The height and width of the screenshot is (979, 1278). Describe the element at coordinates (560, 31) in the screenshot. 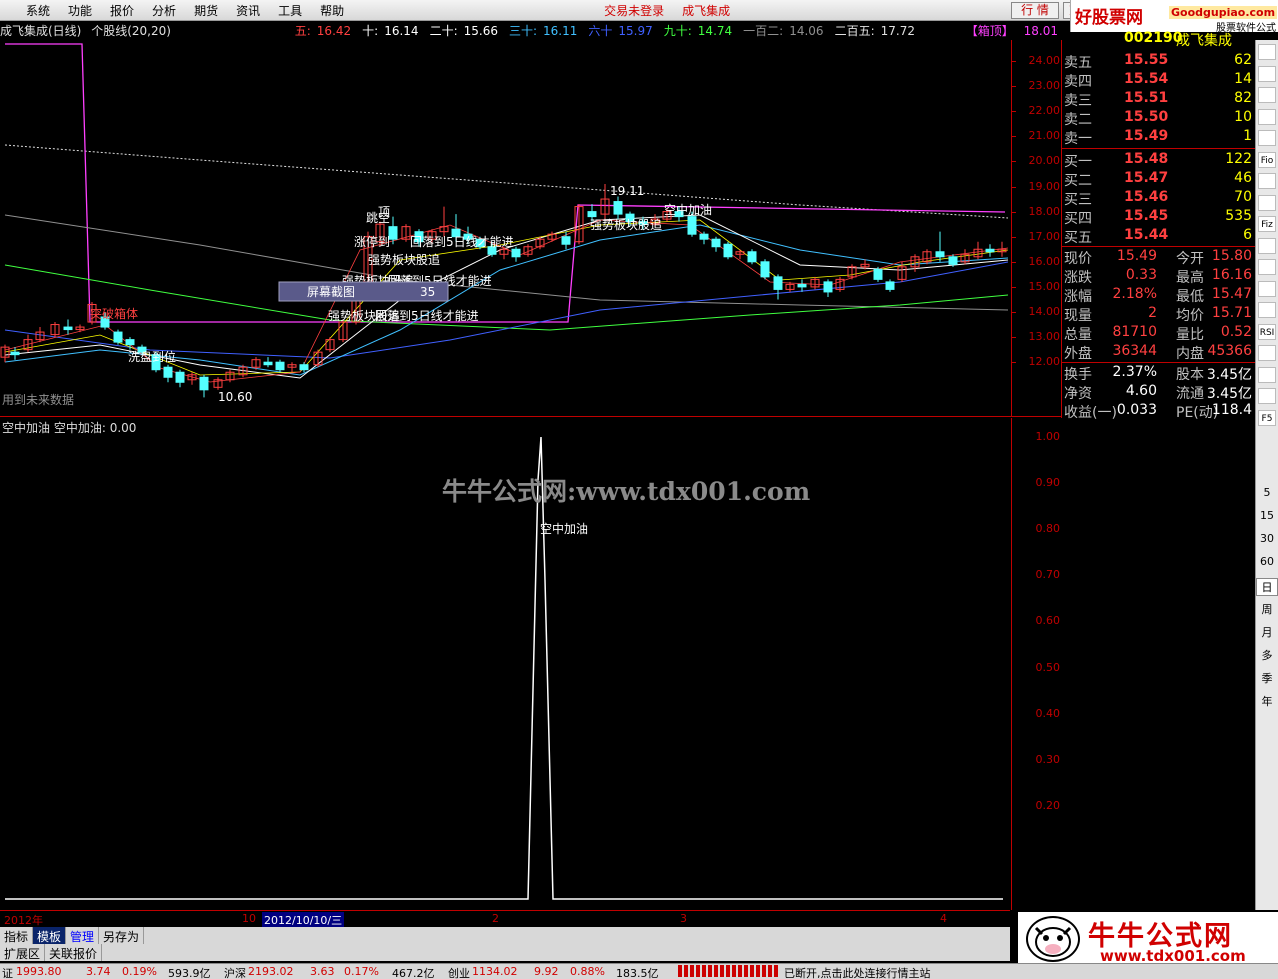

I see `ma-value: 16.11` at that location.